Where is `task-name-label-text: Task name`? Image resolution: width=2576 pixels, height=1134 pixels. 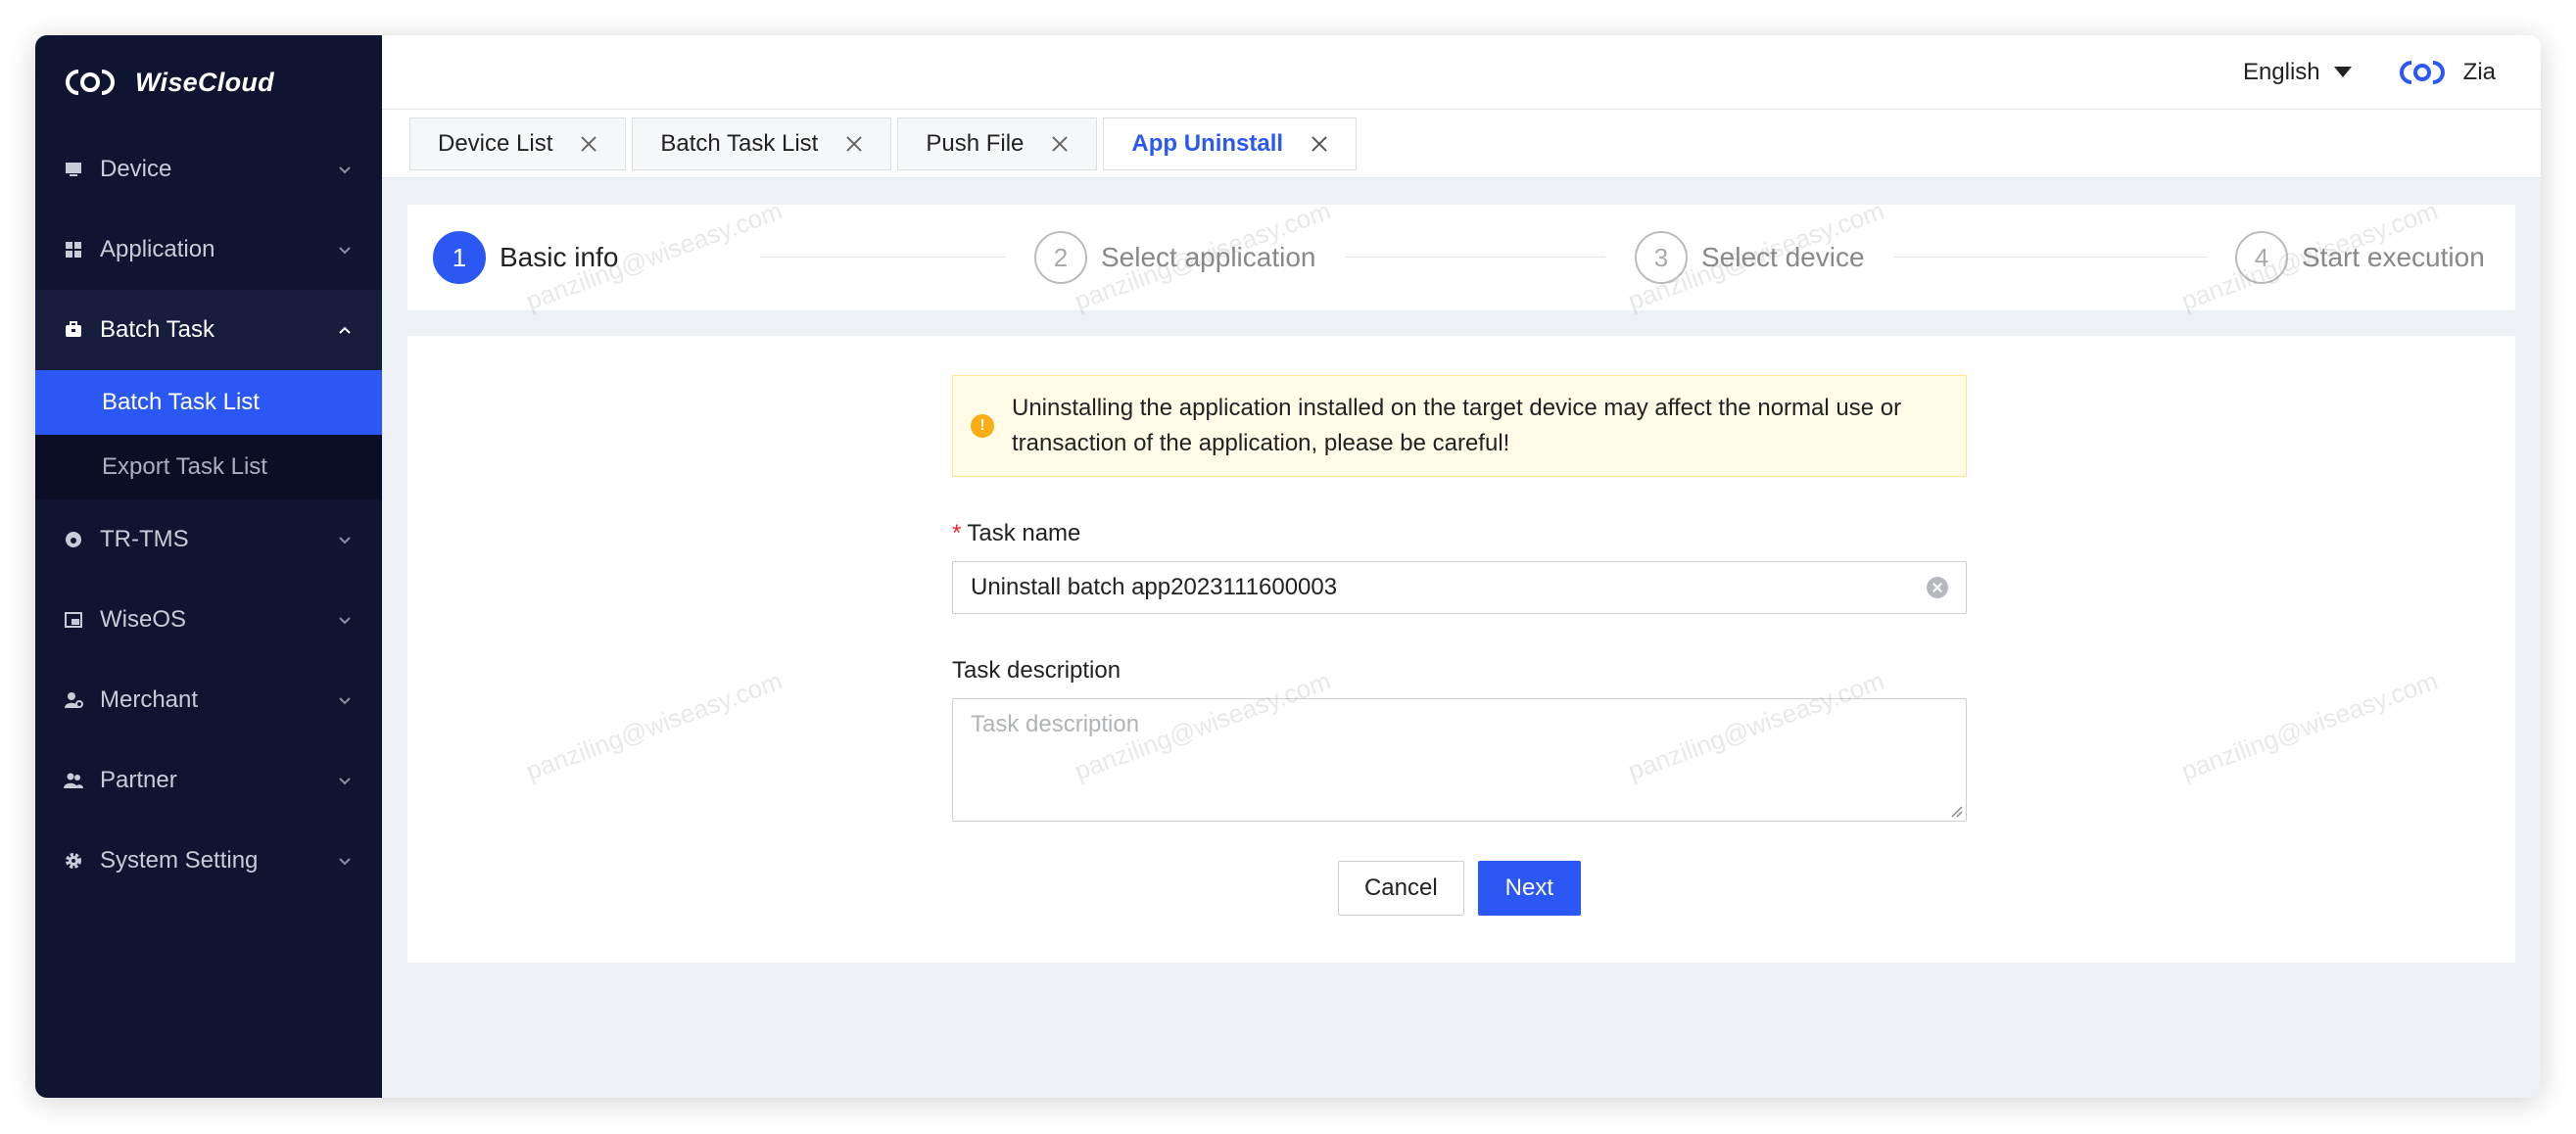 task-name-label-text: Task name is located at coordinates (1024, 533).